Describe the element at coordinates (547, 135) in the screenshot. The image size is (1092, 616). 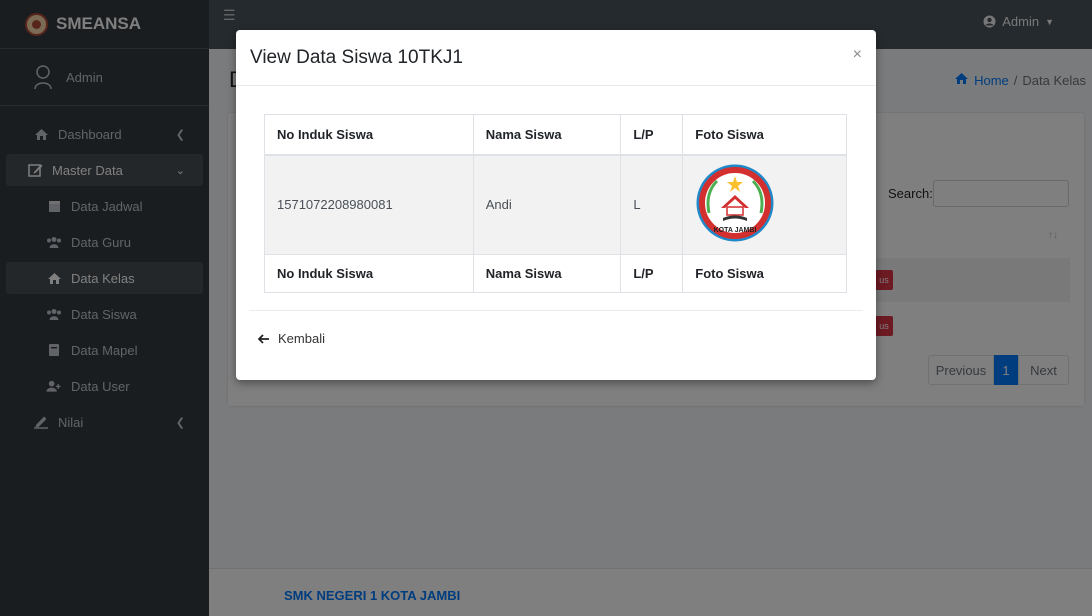
I see `column-header-nama: Nama Siswa` at that location.